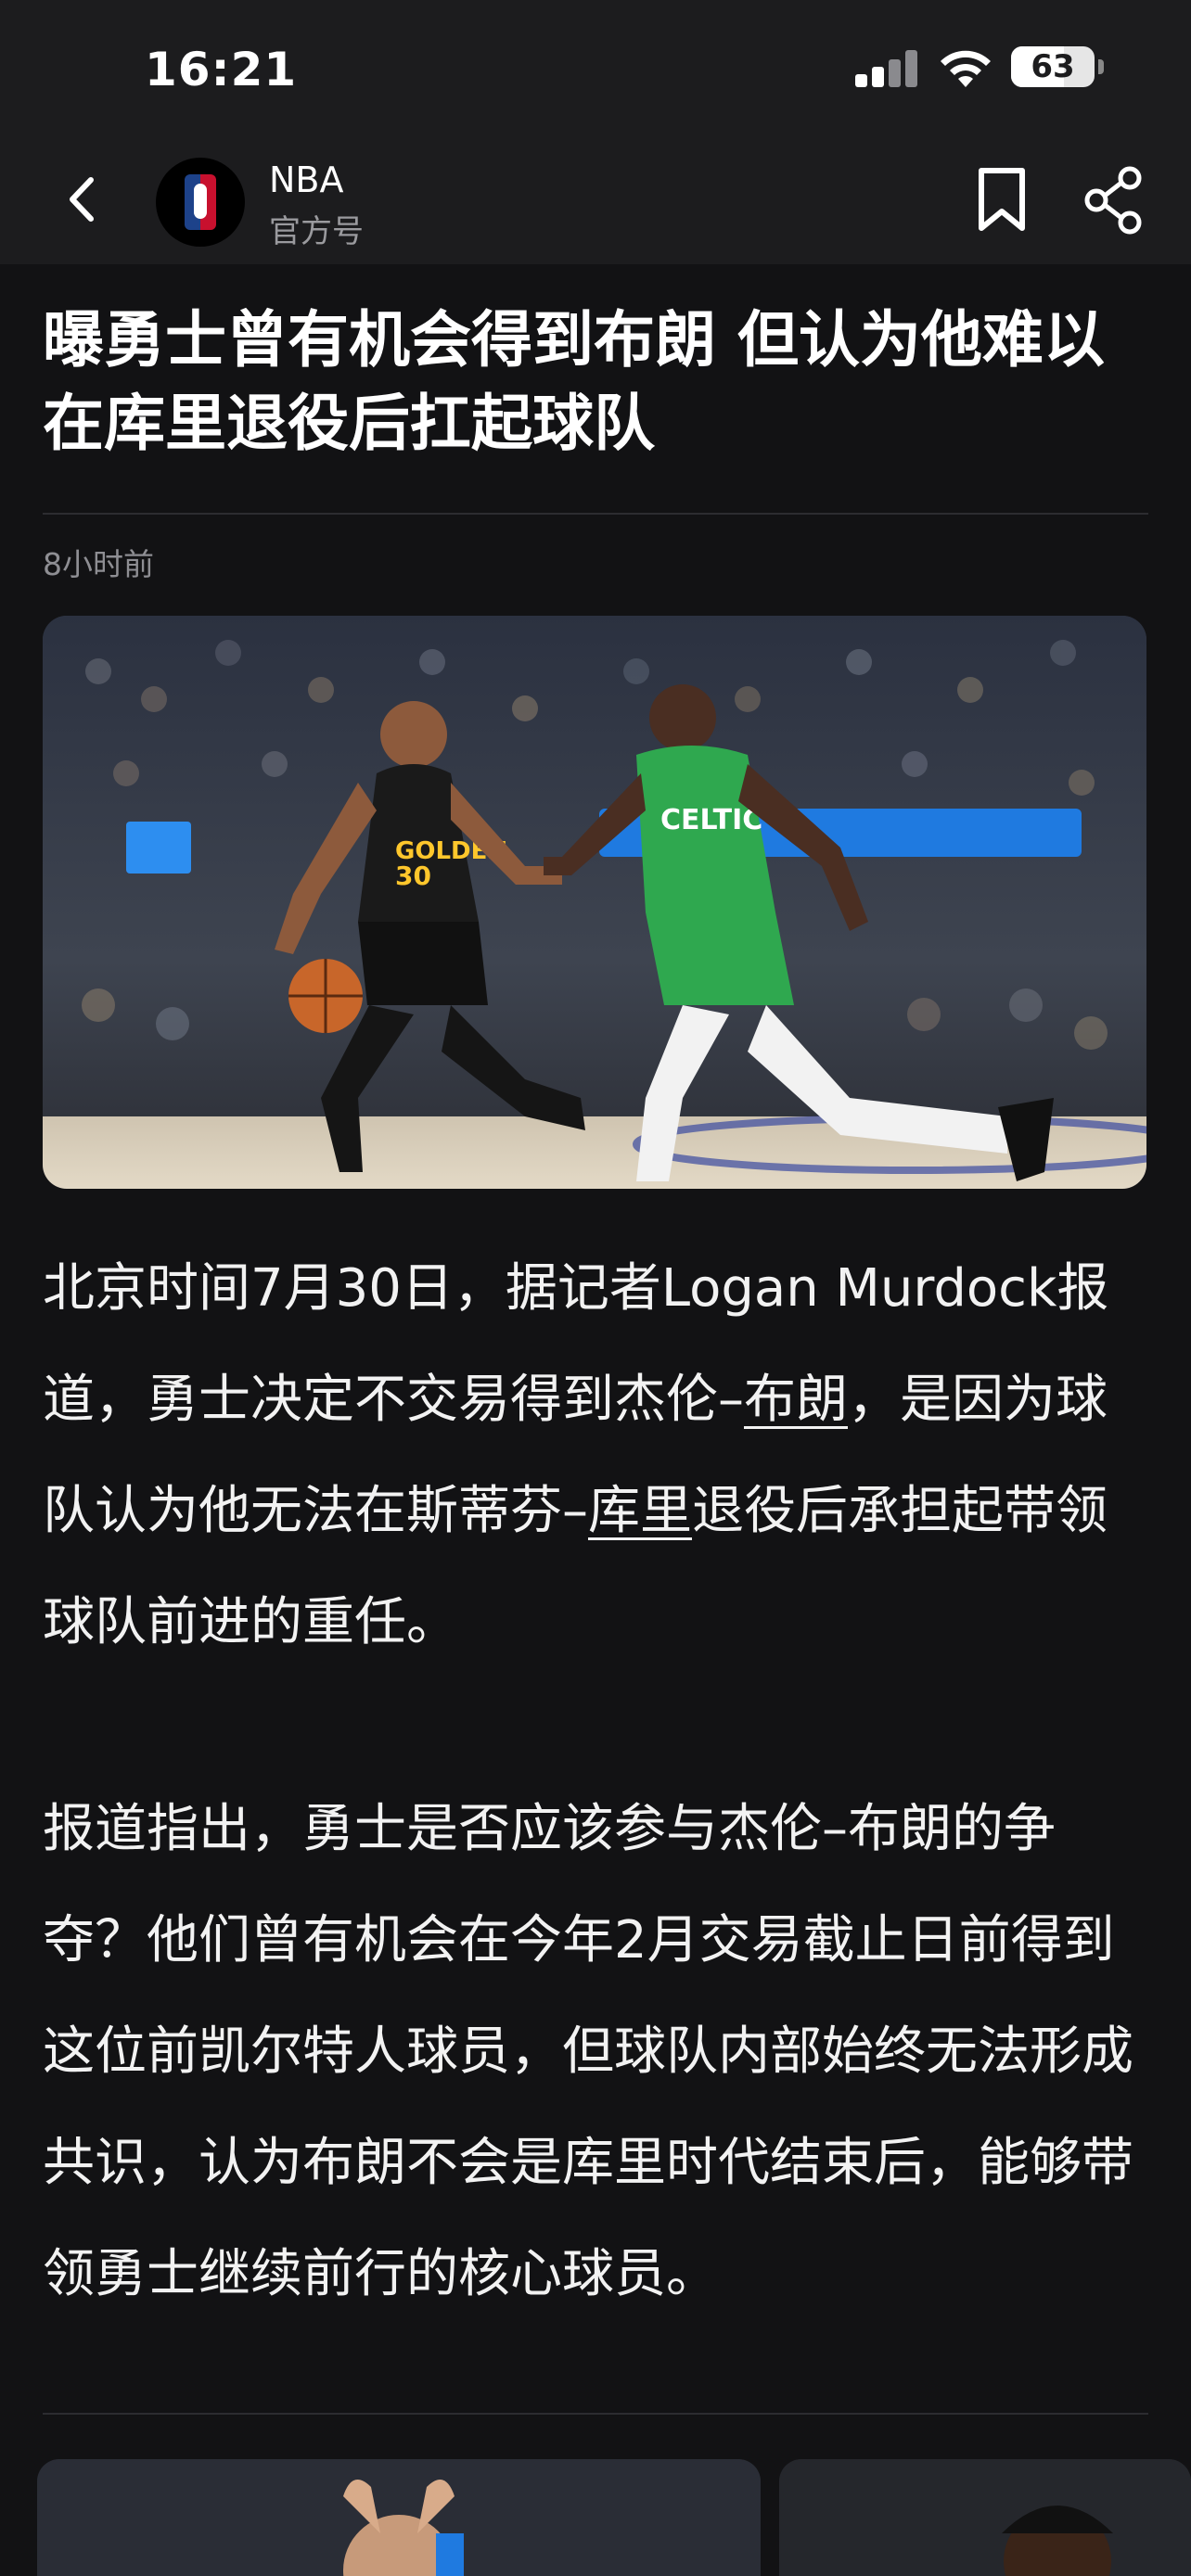 This screenshot has height=2576, width=1191. What do you see at coordinates (316, 232) in the screenshot?
I see `source-type: 官方号` at bounding box center [316, 232].